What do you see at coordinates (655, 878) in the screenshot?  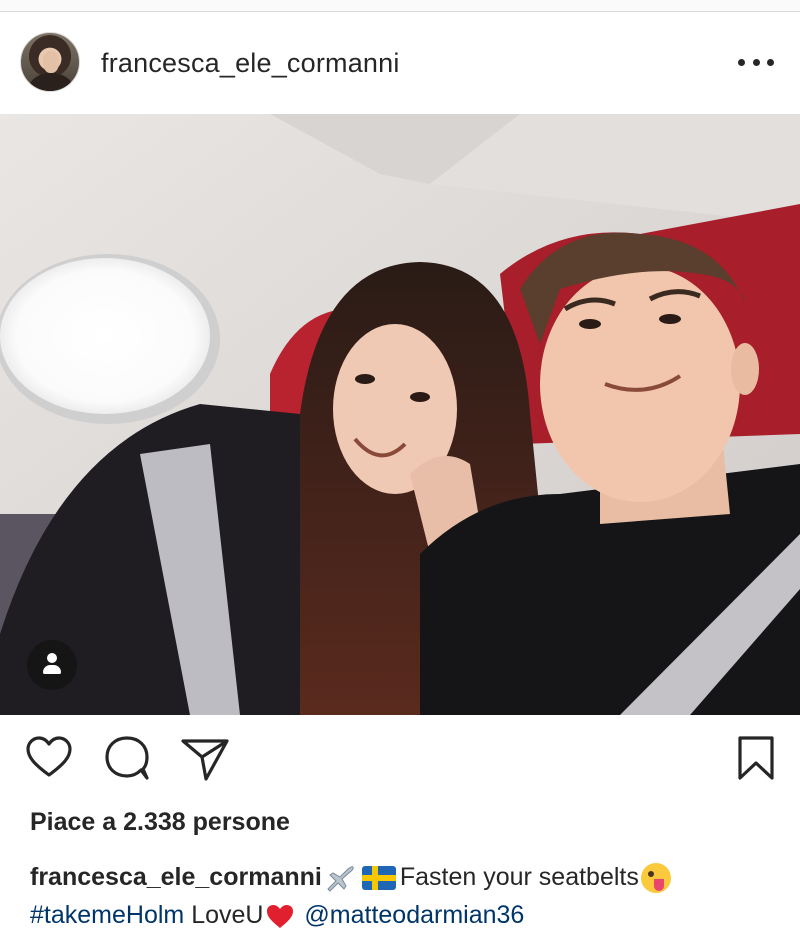 I see `winking-tongue-emoji-icon` at bounding box center [655, 878].